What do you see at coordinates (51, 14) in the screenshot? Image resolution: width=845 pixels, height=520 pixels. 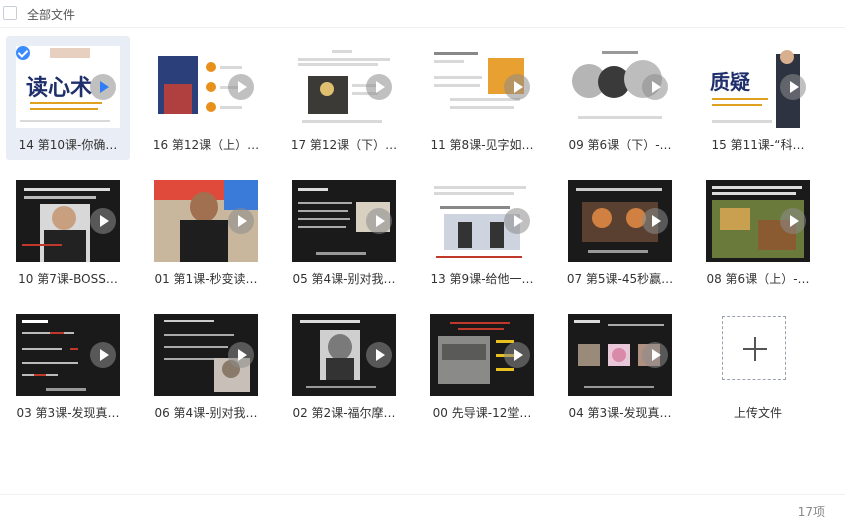 I see `breadcrumb-all-files: 全部文件` at bounding box center [51, 14].